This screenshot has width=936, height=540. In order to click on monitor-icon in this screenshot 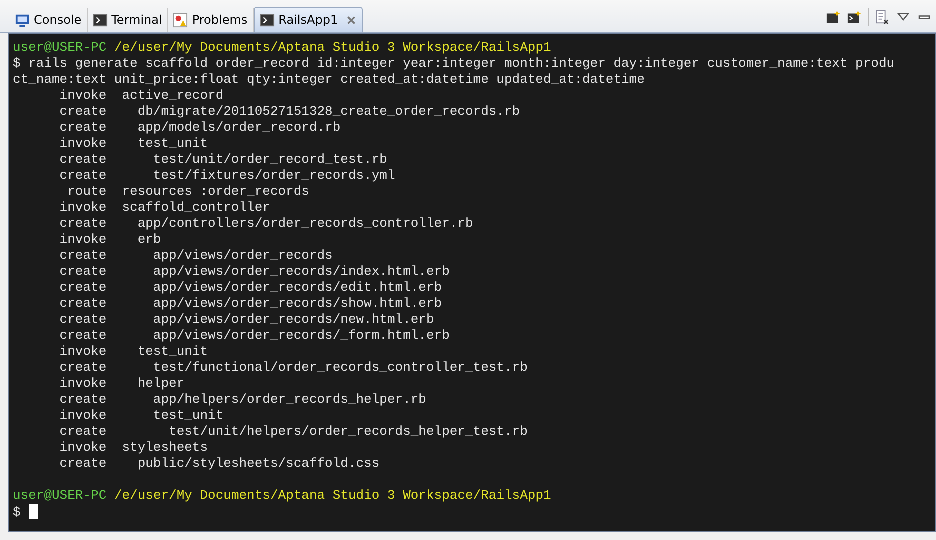, I will do `click(22, 20)`.